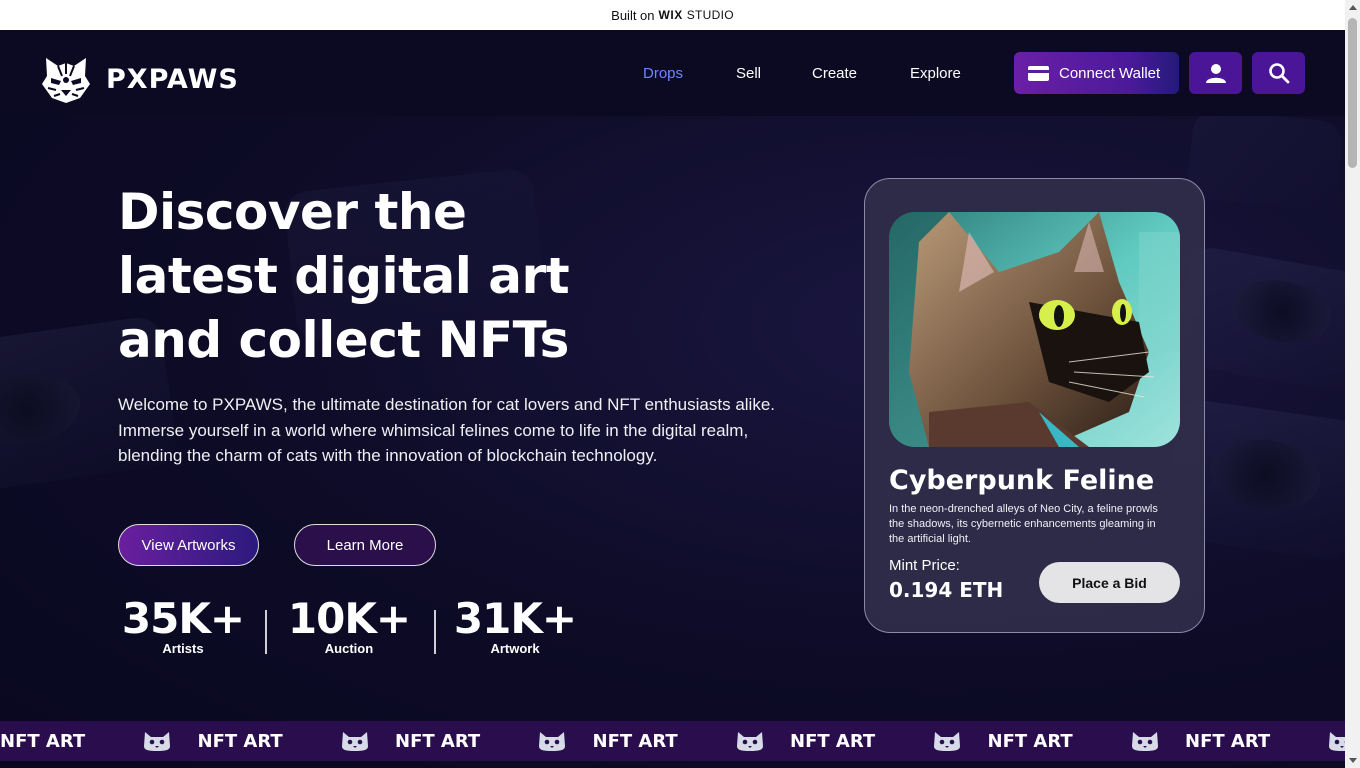 The height and width of the screenshot is (768, 1360). I want to click on stat-artwork: 31K+ Artwork, so click(515, 626).